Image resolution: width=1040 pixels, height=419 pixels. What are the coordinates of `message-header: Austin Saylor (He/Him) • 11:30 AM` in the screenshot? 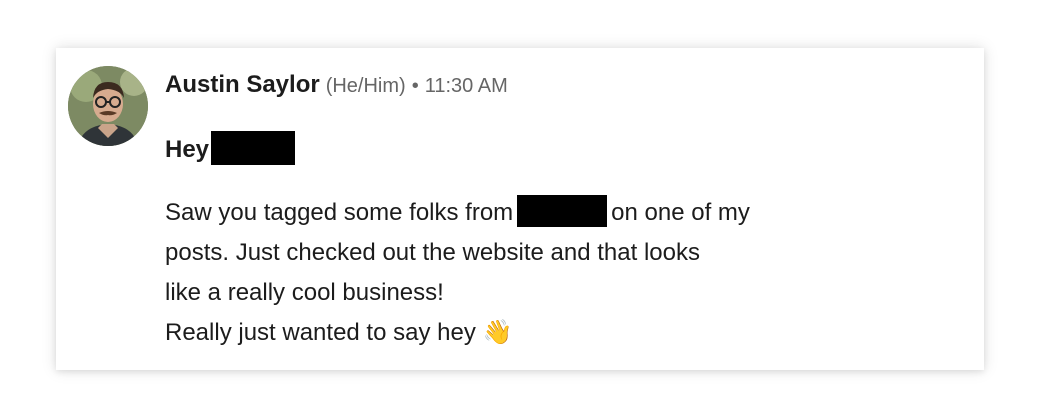 It's located at (336, 86).